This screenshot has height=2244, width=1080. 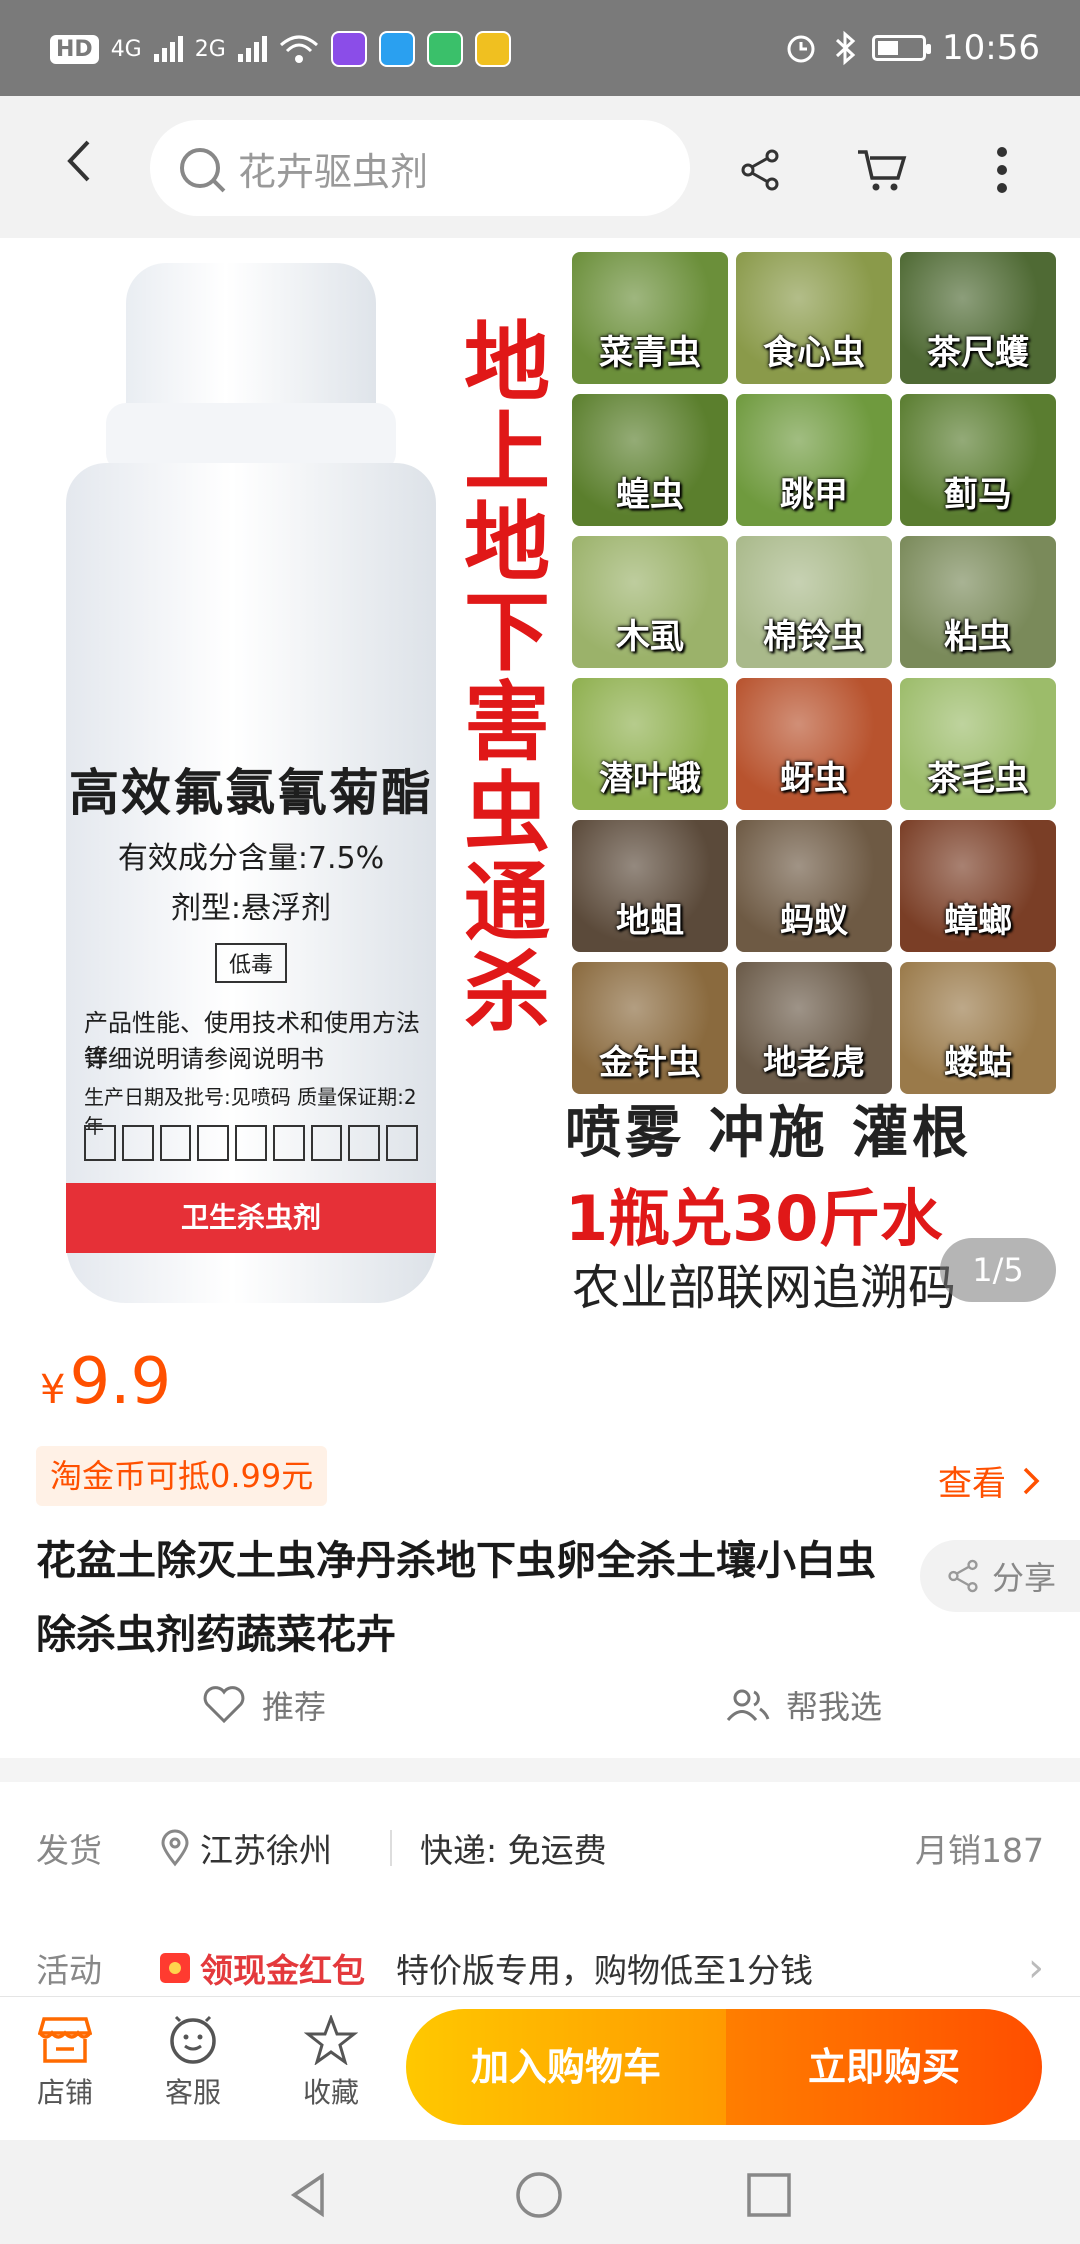 What do you see at coordinates (979, 1850) in the screenshot?
I see `monthly-sales: 月销187` at bounding box center [979, 1850].